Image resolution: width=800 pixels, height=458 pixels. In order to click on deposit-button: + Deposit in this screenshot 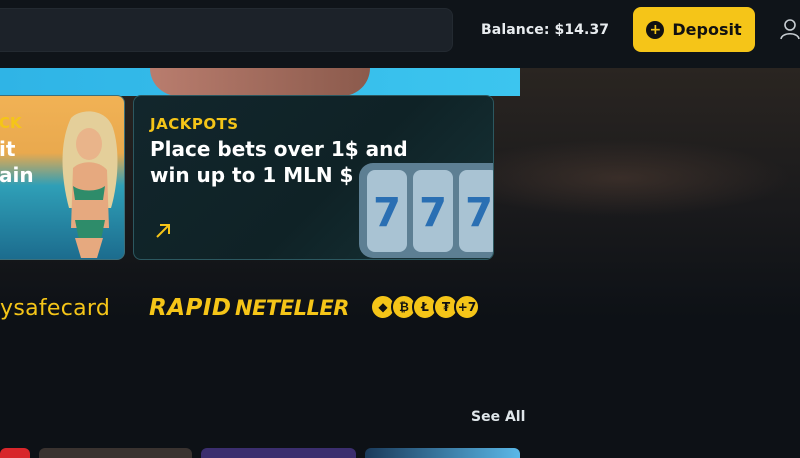, I will do `click(694, 29)`.